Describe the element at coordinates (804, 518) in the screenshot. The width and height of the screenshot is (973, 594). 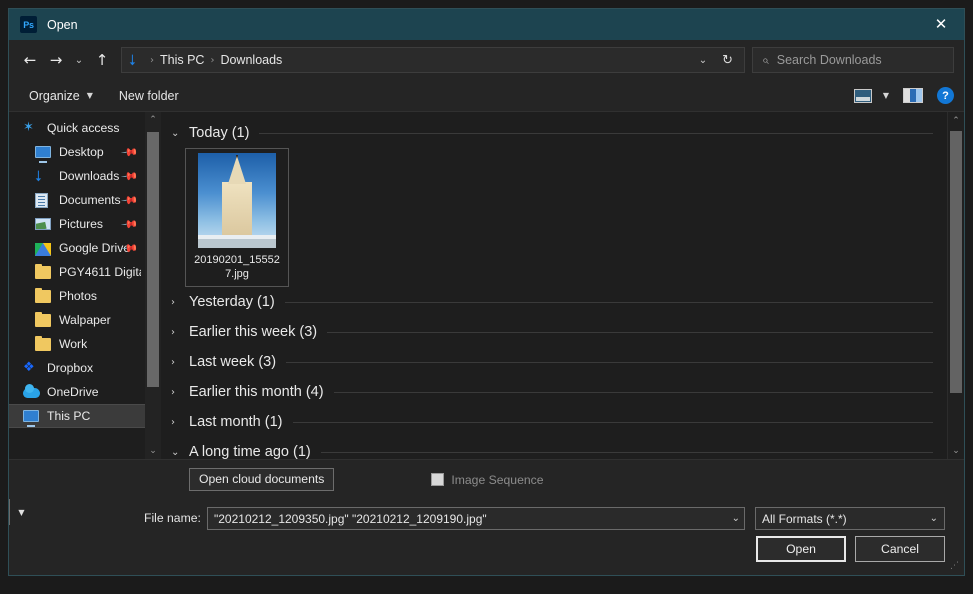
I see `file-format-value: All Formats (*.*)` at that location.